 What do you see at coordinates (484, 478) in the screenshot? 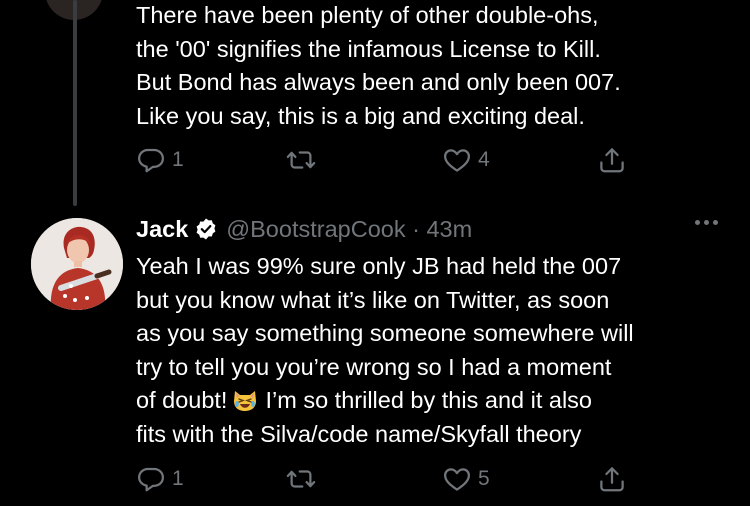
I see `like-count: 5` at bounding box center [484, 478].